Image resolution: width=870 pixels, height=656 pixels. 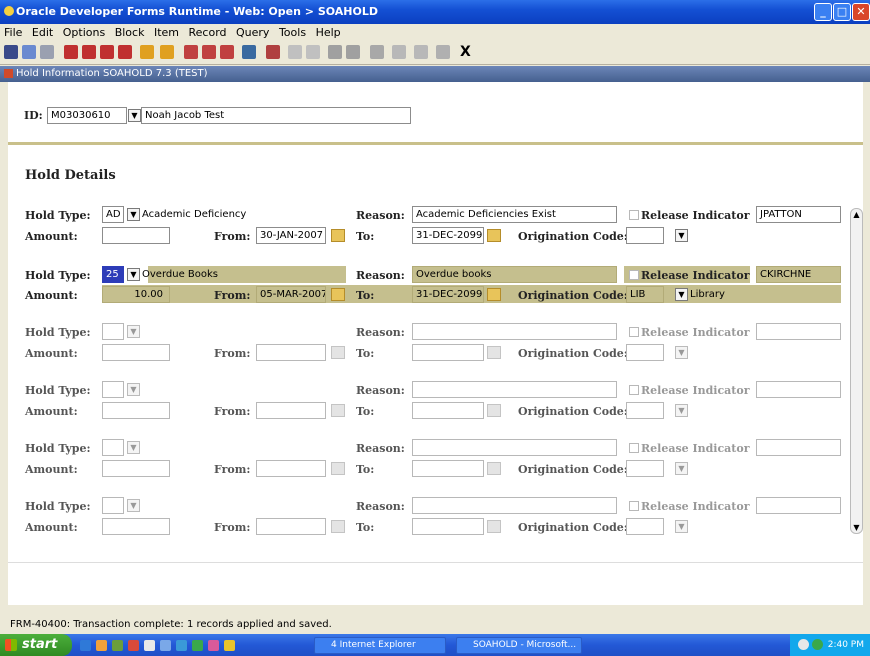 I want to click on previous-block-icon, so click(x=89, y=52).